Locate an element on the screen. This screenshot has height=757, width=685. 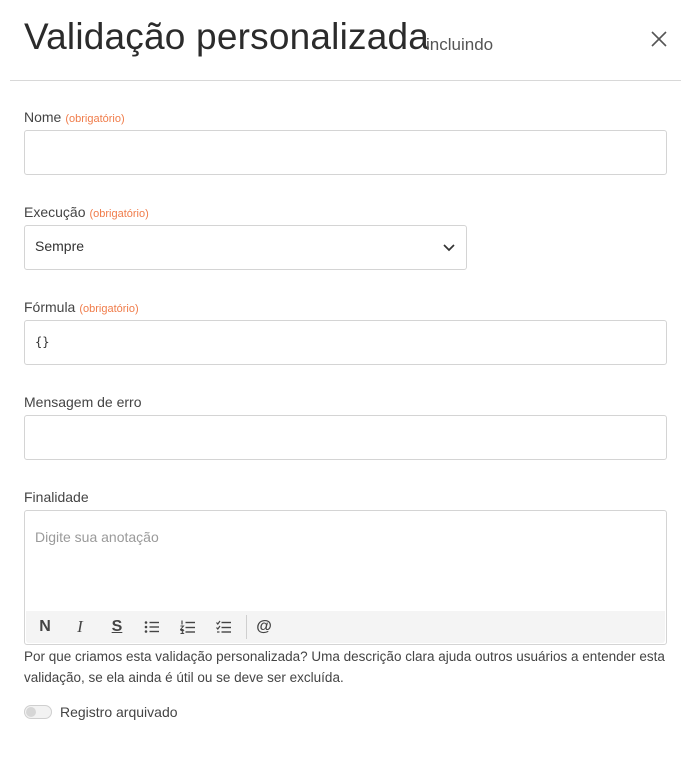
bold-button: N is located at coordinates (45, 627).